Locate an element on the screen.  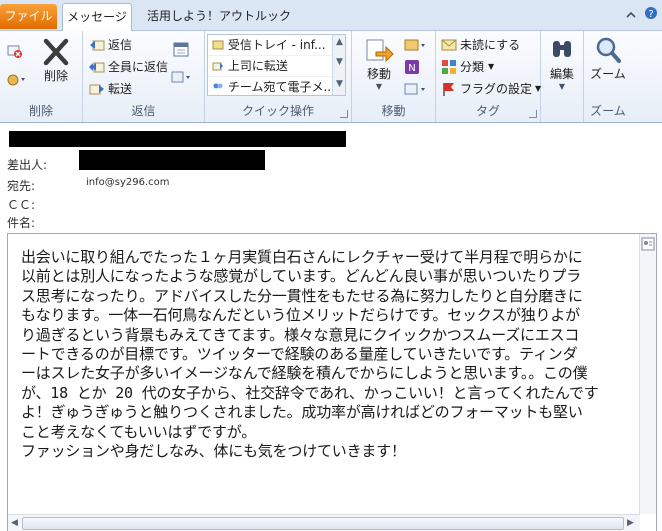
onenote-icon: N is located at coordinates (412, 67).